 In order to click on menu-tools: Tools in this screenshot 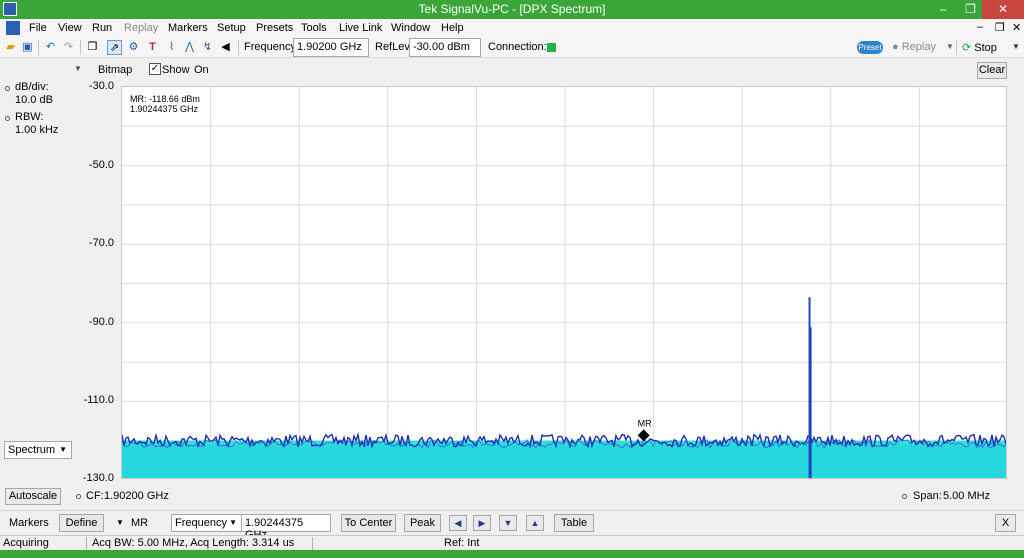, I will do `click(314, 28)`.